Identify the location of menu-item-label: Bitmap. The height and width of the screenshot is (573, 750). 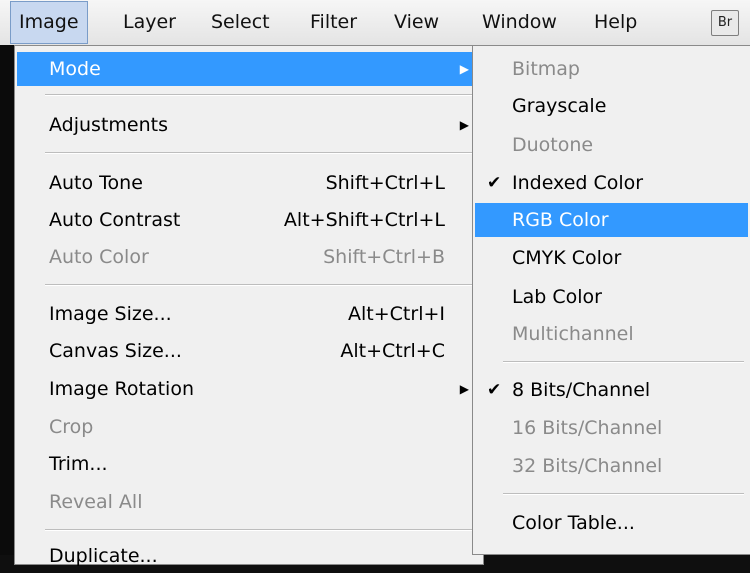
(546, 69).